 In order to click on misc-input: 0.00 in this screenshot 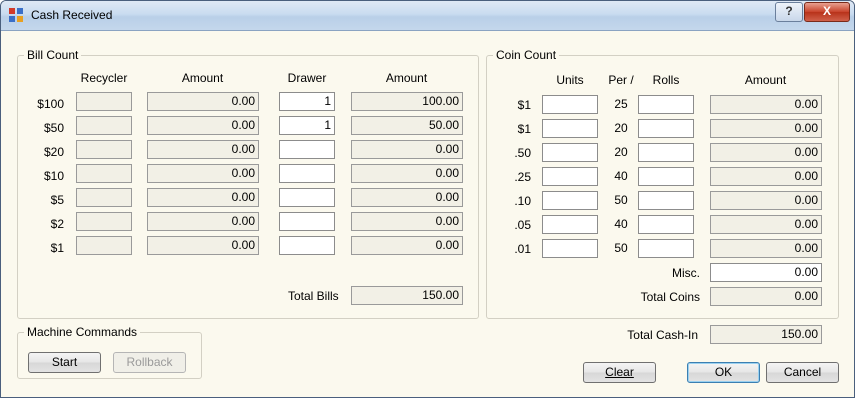, I will do `click(766, 272)`.